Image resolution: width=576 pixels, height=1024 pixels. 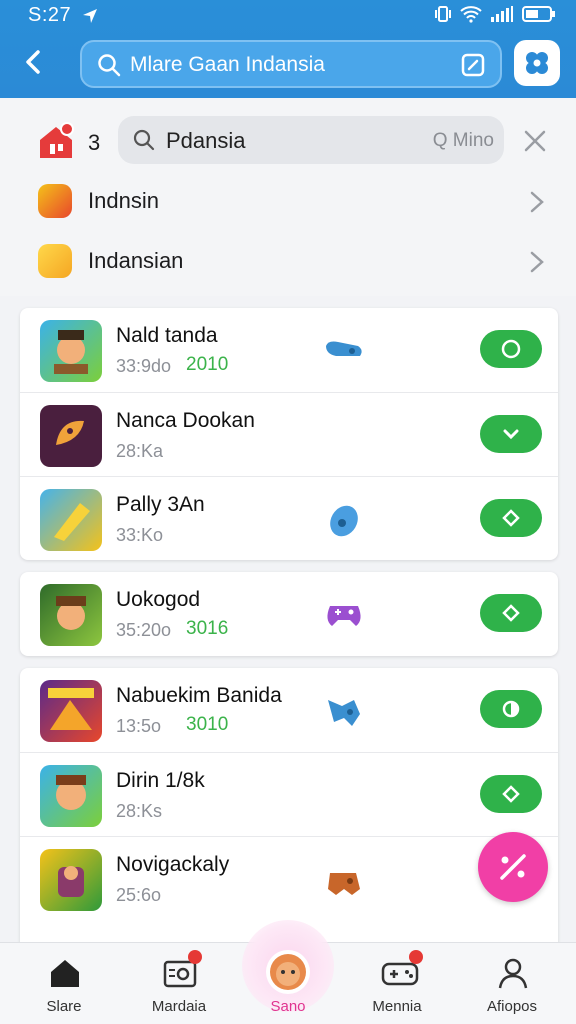 I want to click on search-bar: Mlare Gaan Indansia, so click(x=291, y=64).